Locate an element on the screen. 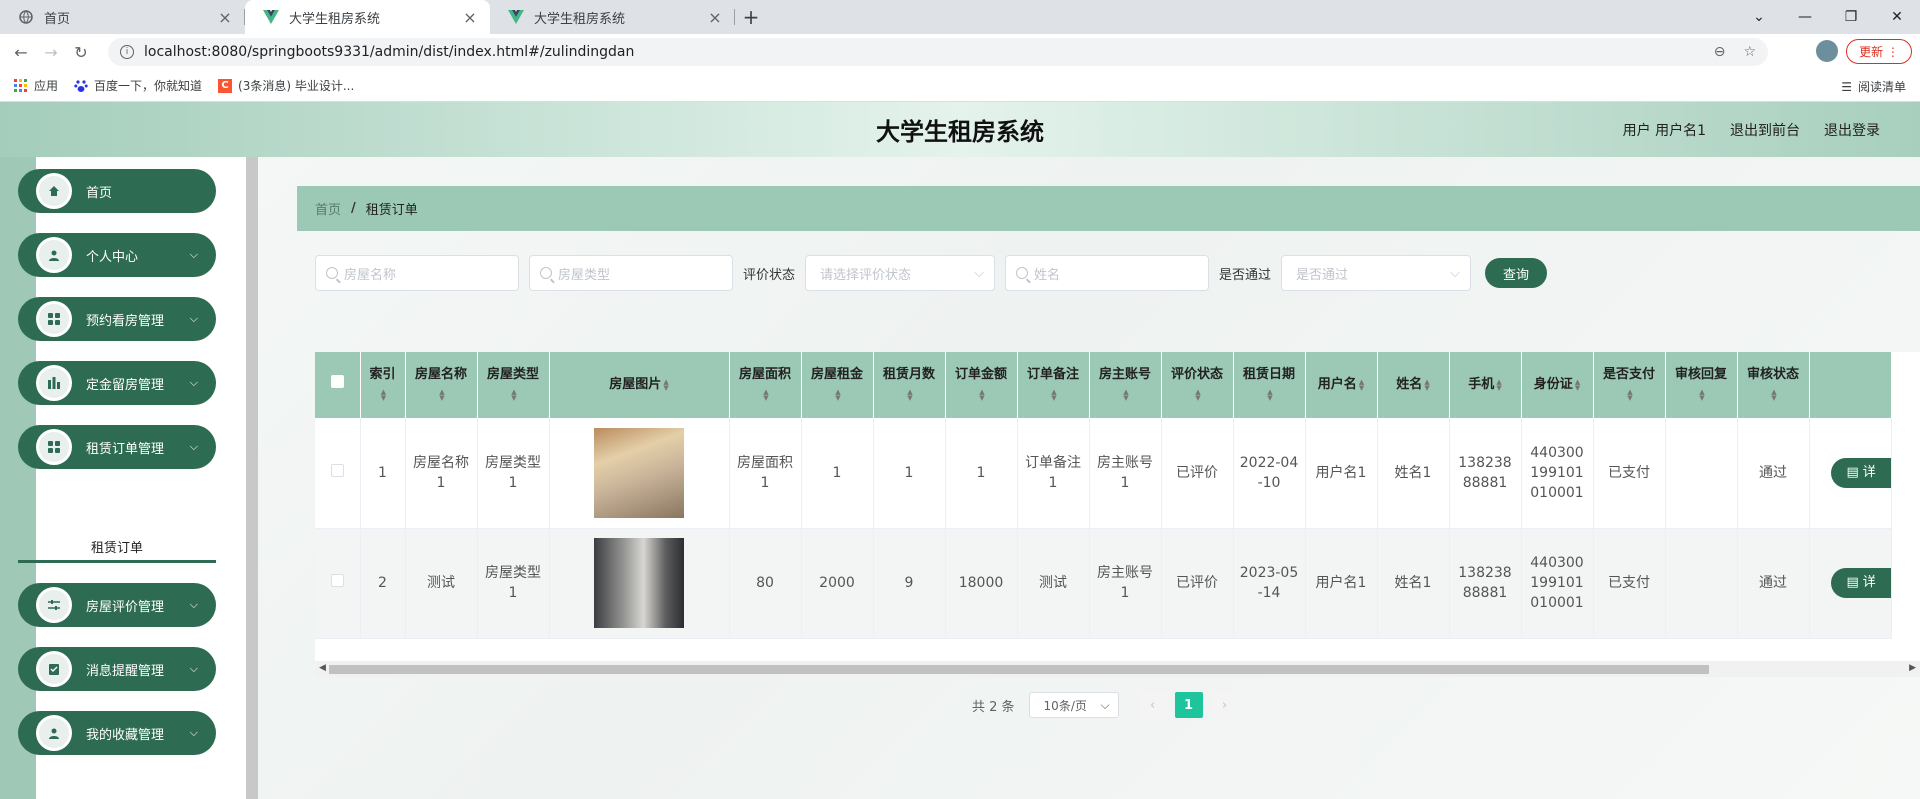  user-icon is located at coordinates (54, 255).